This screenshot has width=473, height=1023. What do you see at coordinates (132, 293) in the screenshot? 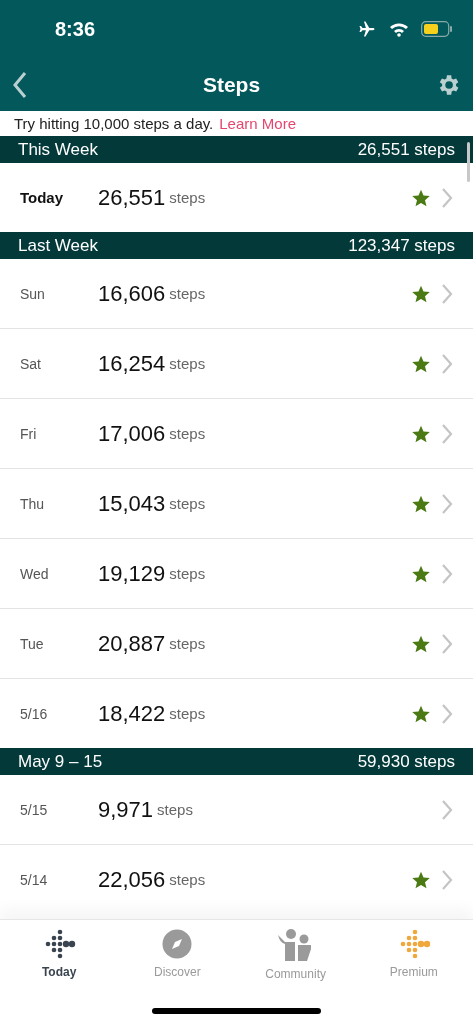
I see `step-count: 16,606` at bounding box center [132, 293].